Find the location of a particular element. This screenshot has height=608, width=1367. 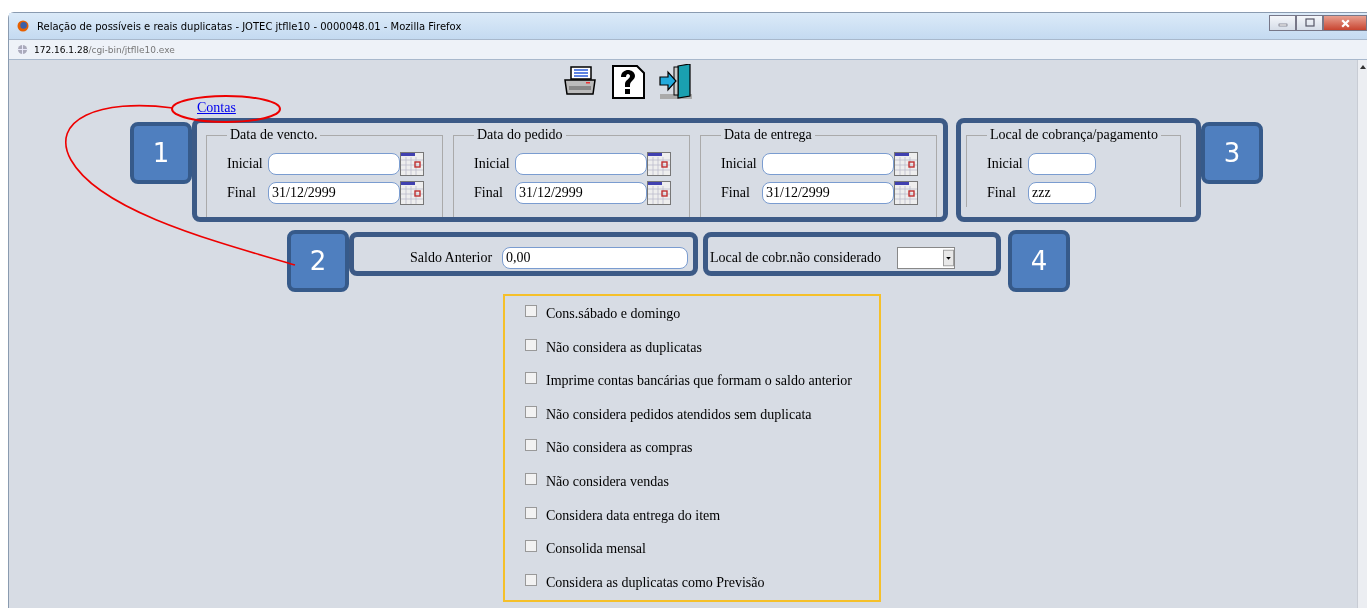

option-label: Não considera pedidos atendidos sem duplicata is located at coordinates (679, 414).